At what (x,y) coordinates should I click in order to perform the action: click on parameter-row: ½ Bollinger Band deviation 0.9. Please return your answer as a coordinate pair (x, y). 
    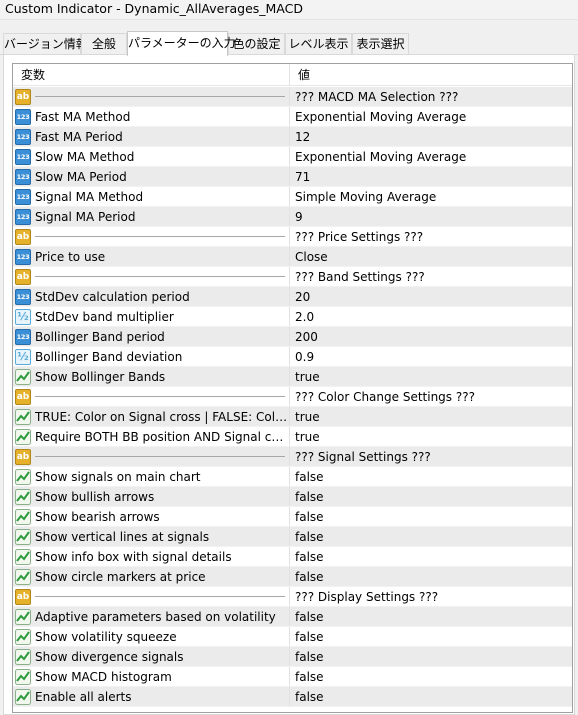
    Looking at the image, I should click on (292, 357).